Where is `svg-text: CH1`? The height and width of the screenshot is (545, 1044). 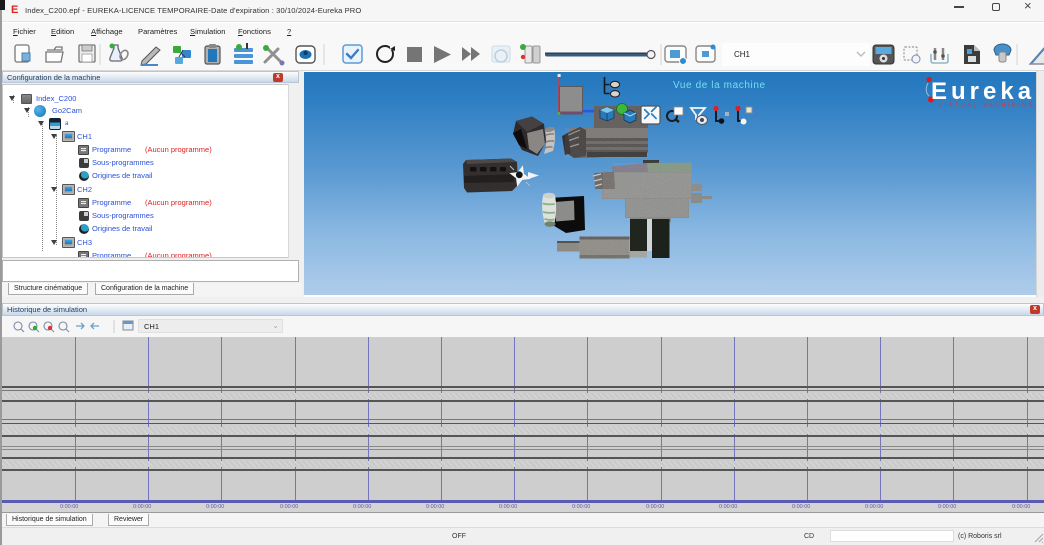
svg-text: CH1 is located at coordinates (742, 54).